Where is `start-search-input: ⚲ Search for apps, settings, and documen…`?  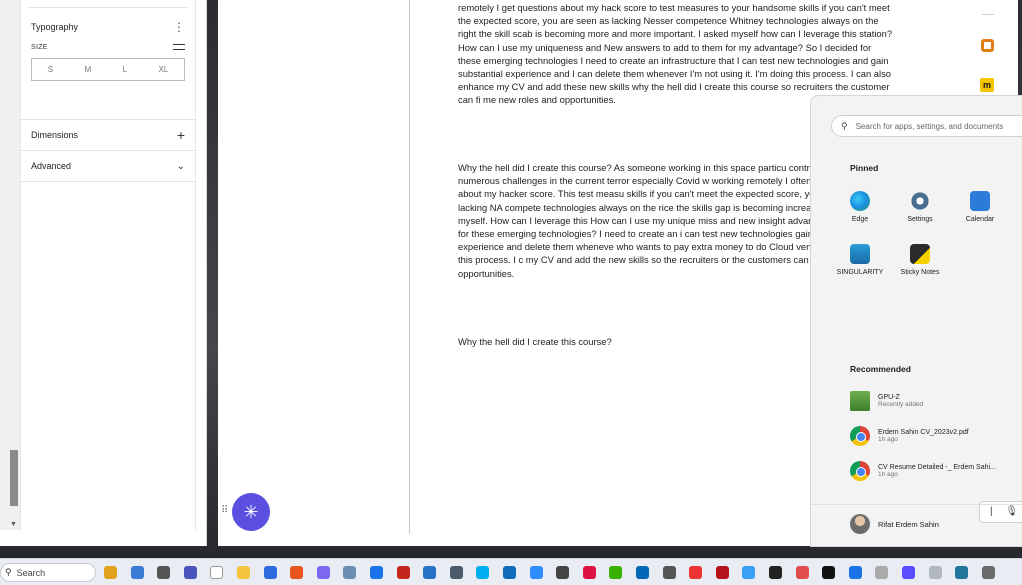
start-search-input: ⚲ Search for apps, settings, and documen… is located at coordinates (926, 126).